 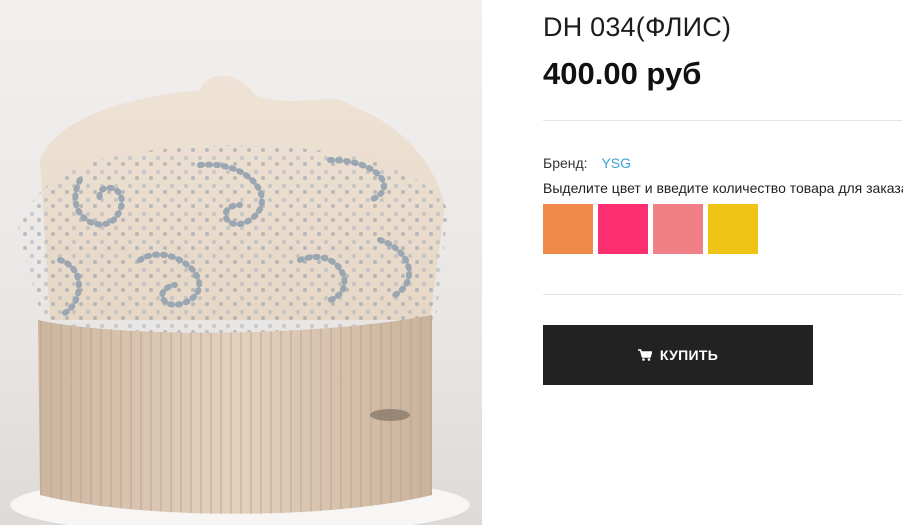 I want to click on swatch-pink, so click(x=623, y=229).